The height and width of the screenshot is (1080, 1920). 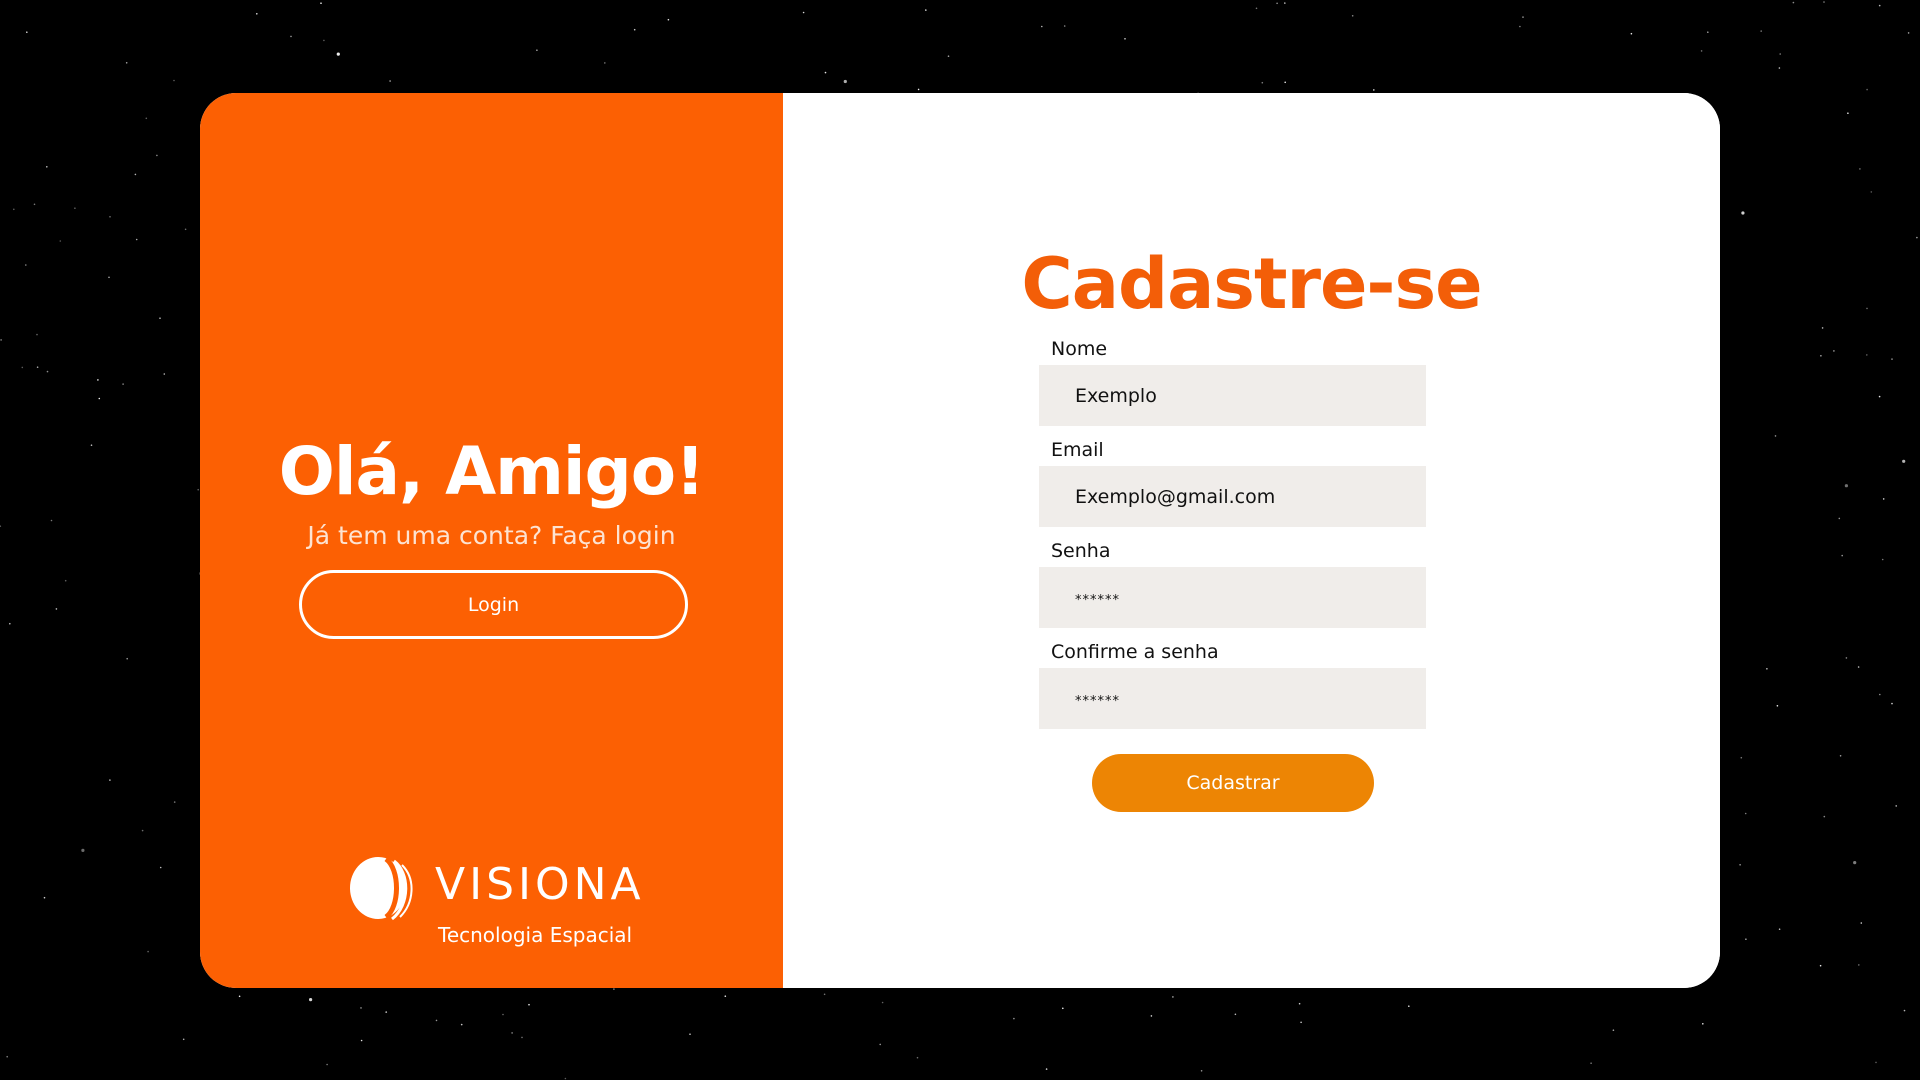 I want to click on email-field-label: Email, so click(x=1077, y=450).